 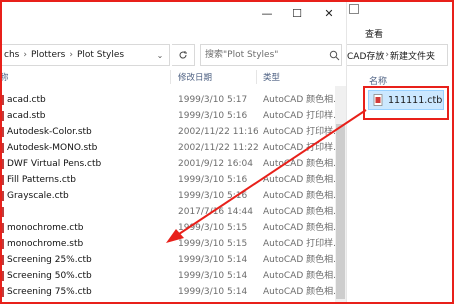 I want to click on screenshot-border-top, so click(x=227, y=1).